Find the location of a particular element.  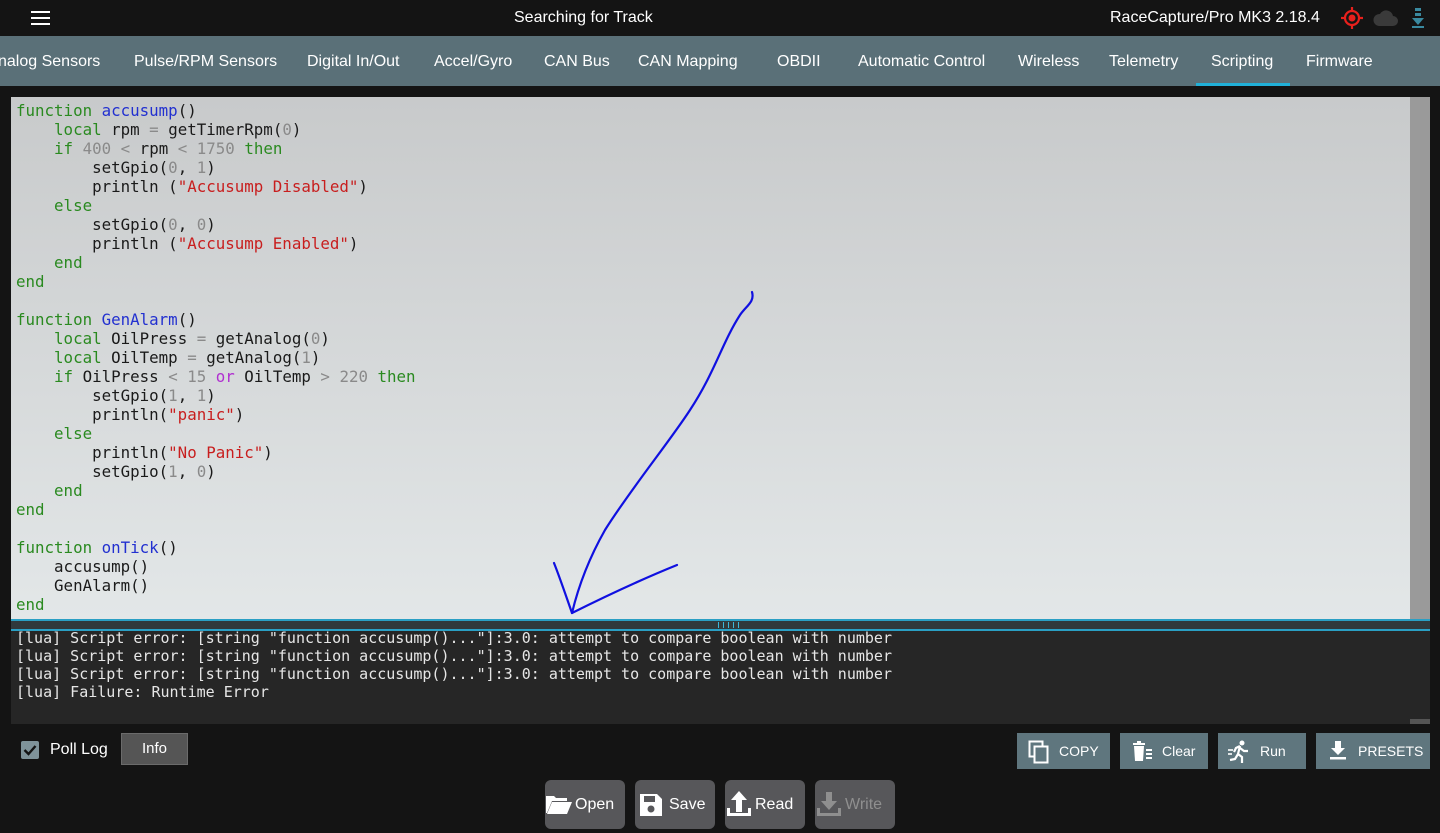

presets-button: PRESETS is located at coordinates (1373, 751).